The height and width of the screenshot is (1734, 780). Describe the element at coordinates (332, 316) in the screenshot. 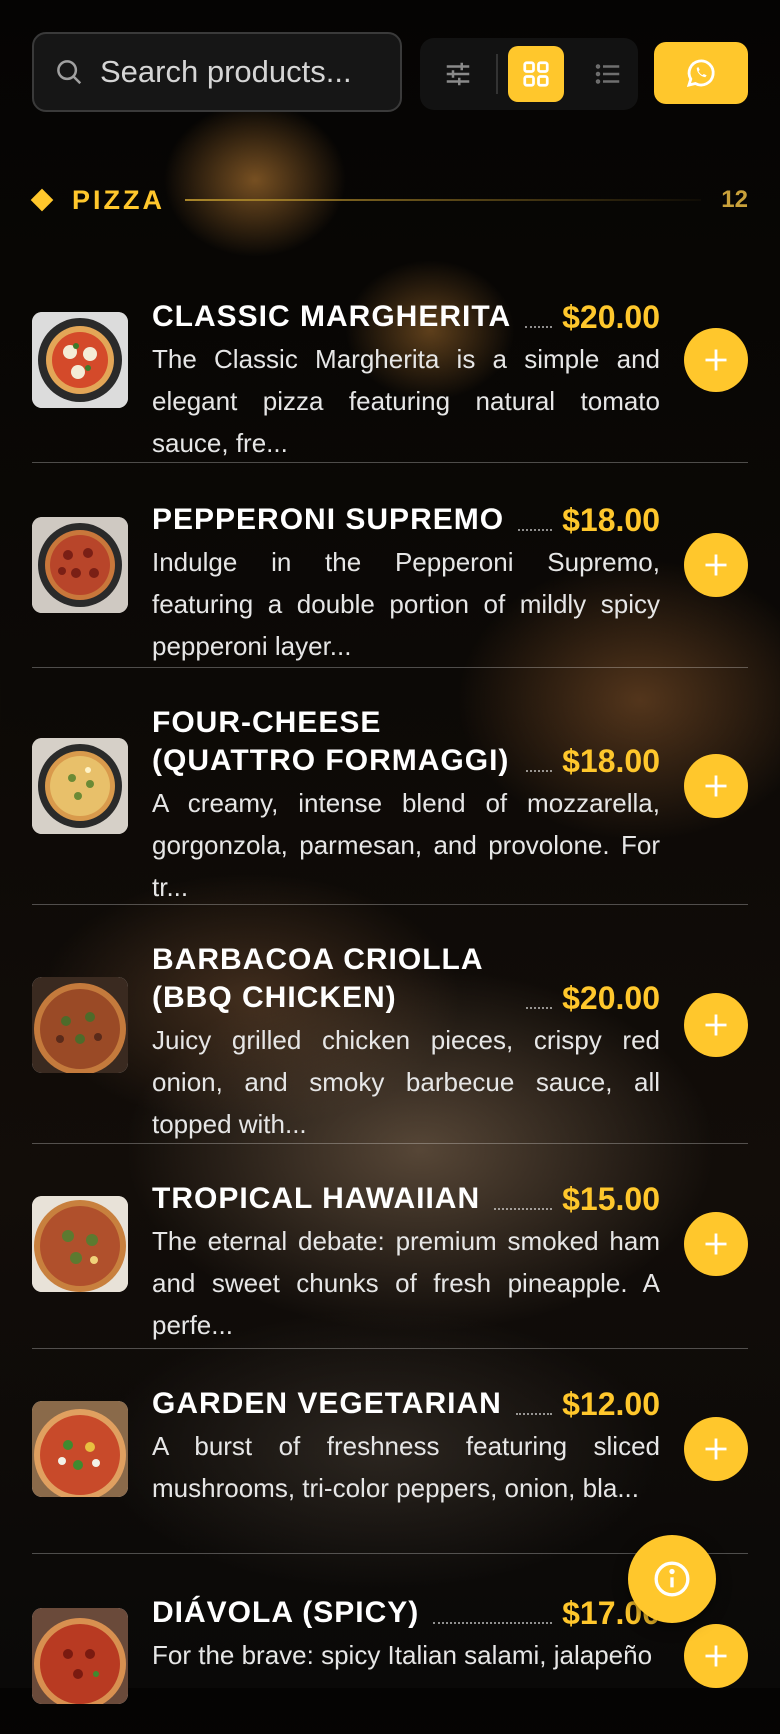

I see `product-name: CLASSIC MARGHERITA` at that location.